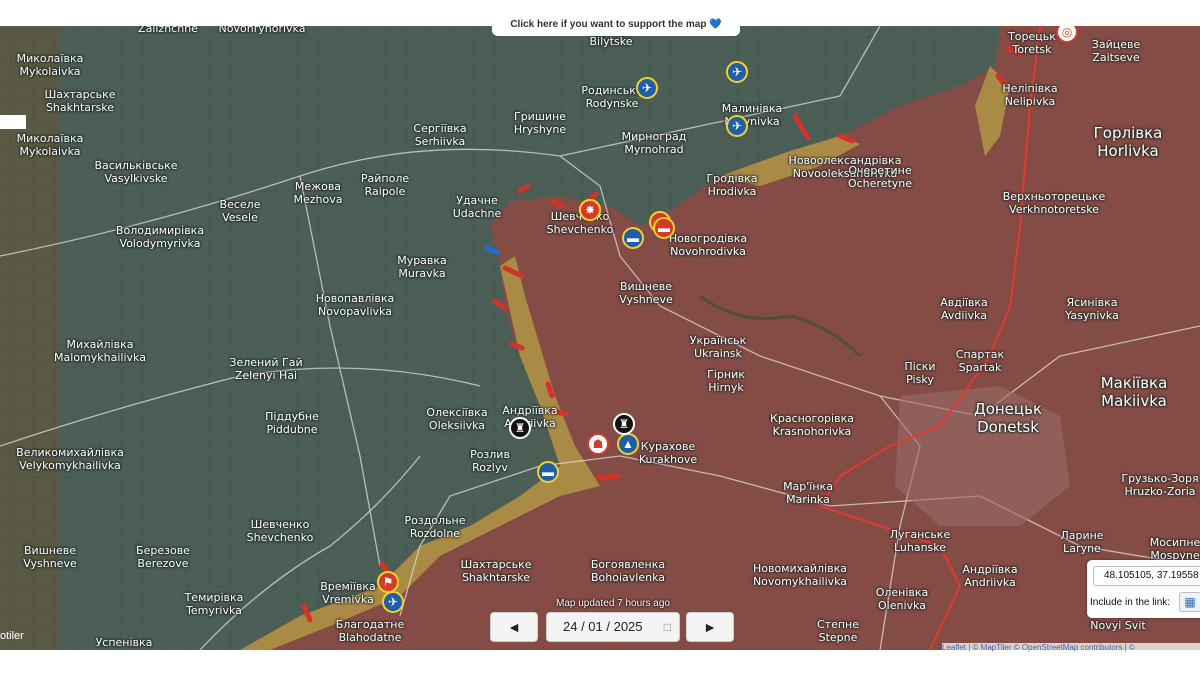 The height and width of the screenshot is (675, 1200). What do you see at coordinates (160, 243) in the screenshot?
I see `place-name-en: Volodymyrivka` at bounding box center [160, 243].